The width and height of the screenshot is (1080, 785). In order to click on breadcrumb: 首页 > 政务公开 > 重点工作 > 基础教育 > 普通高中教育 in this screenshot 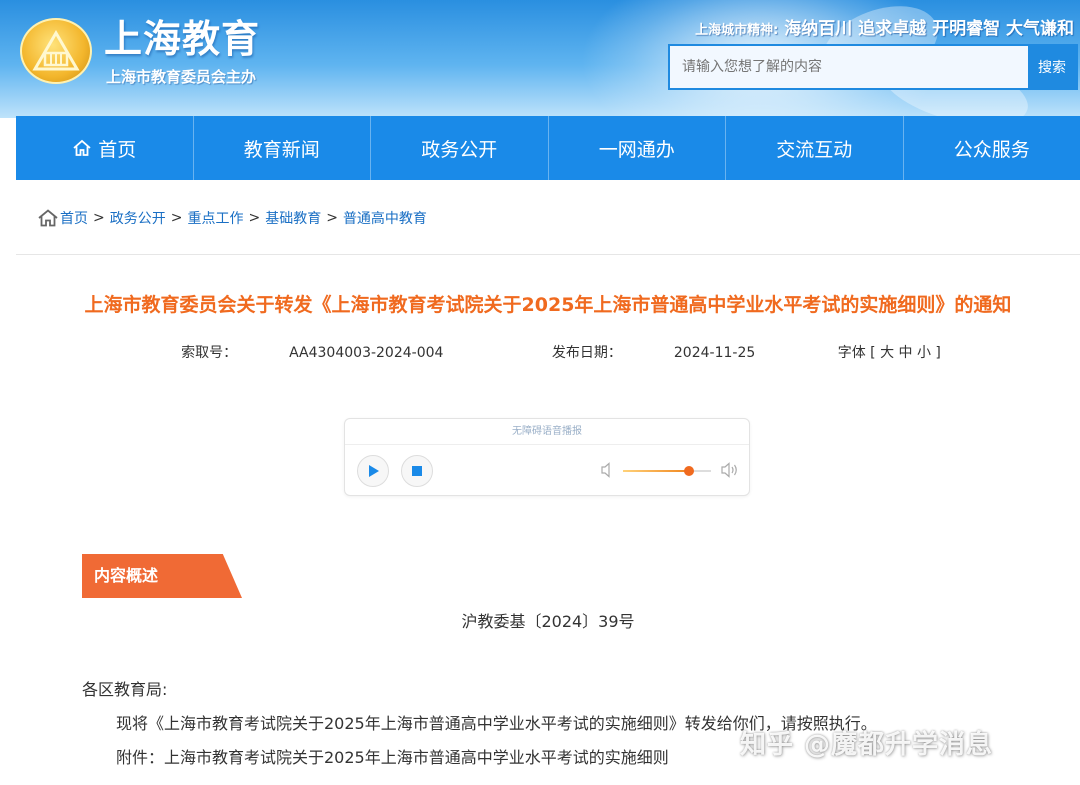, I will do `click(232, 218)`.